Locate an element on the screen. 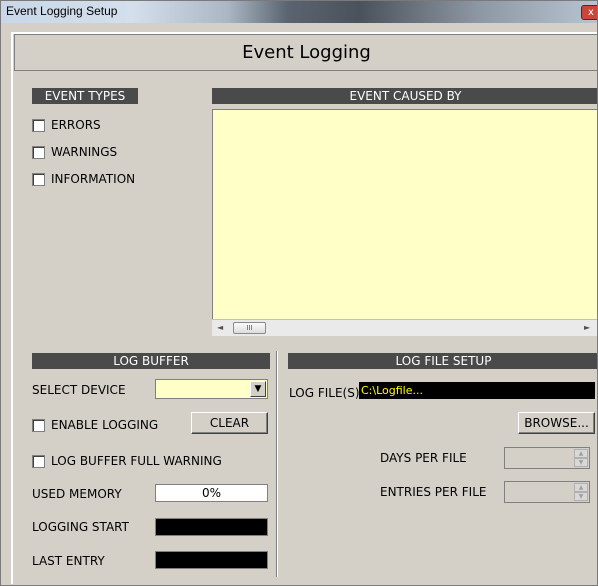 The image size is (598, 586). used-memory-value: 0% is located at coordinates (211, 493).